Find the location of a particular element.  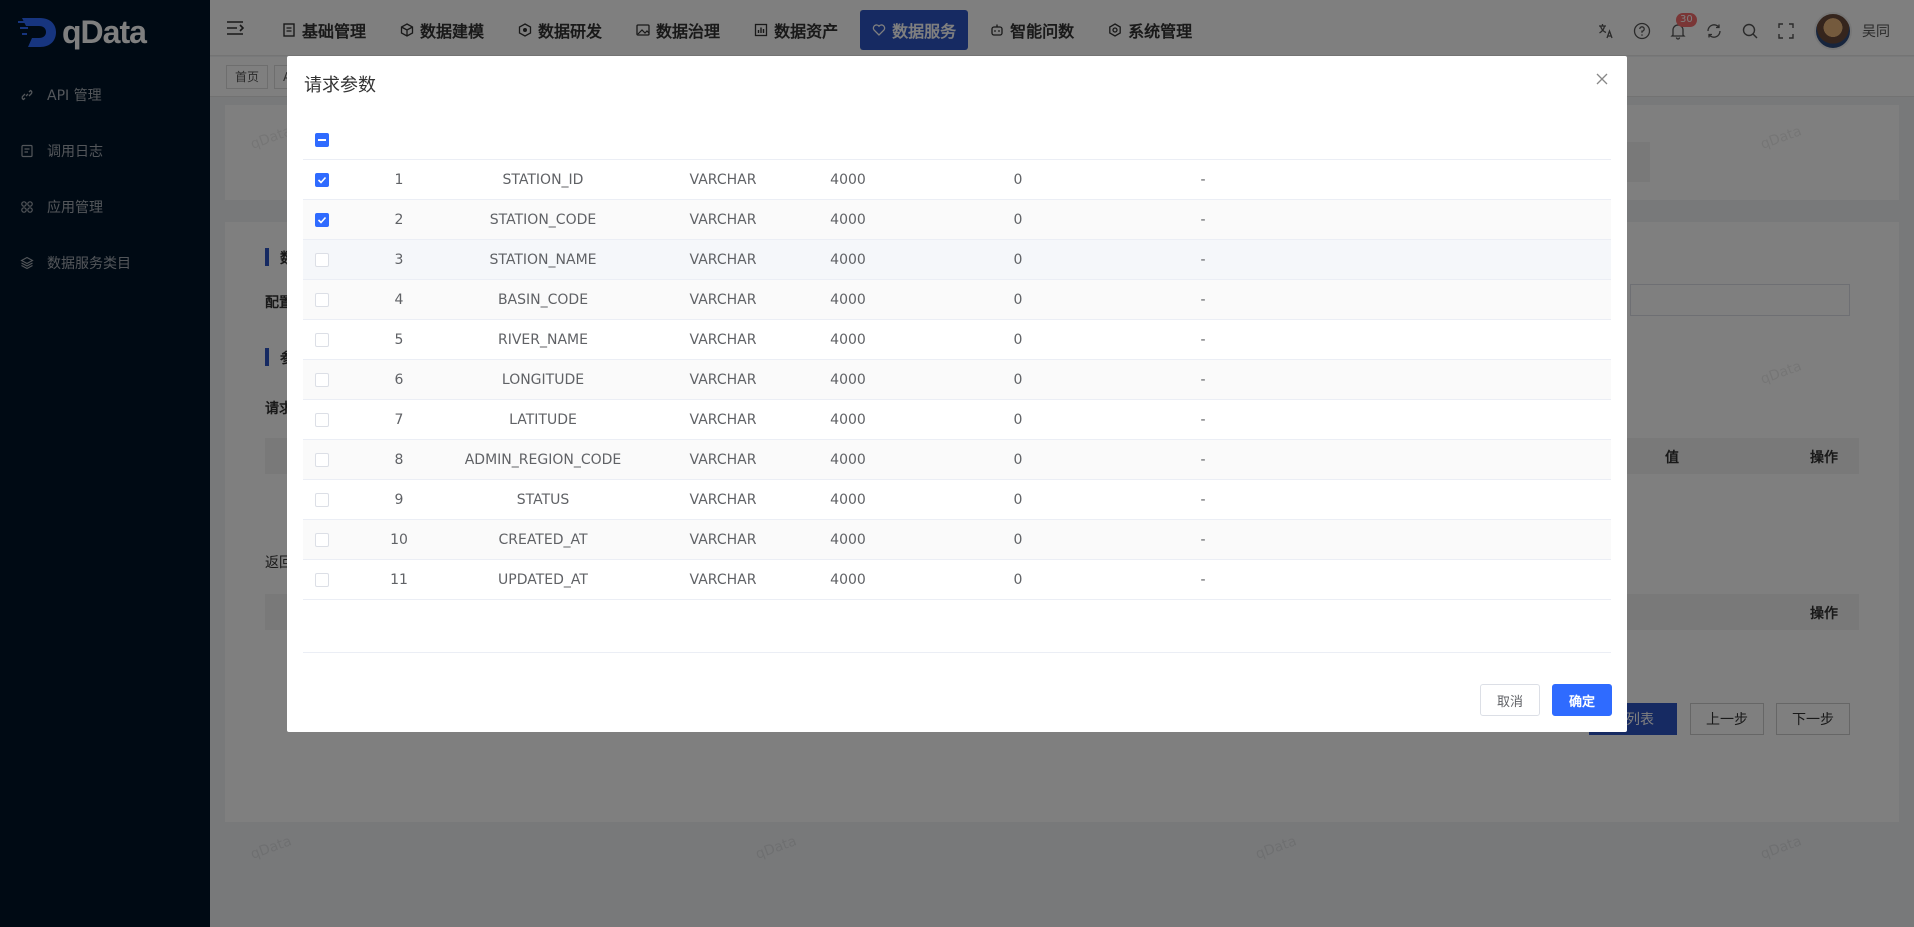

column-name: STATION_NAME is located at coordinates (543, 260).